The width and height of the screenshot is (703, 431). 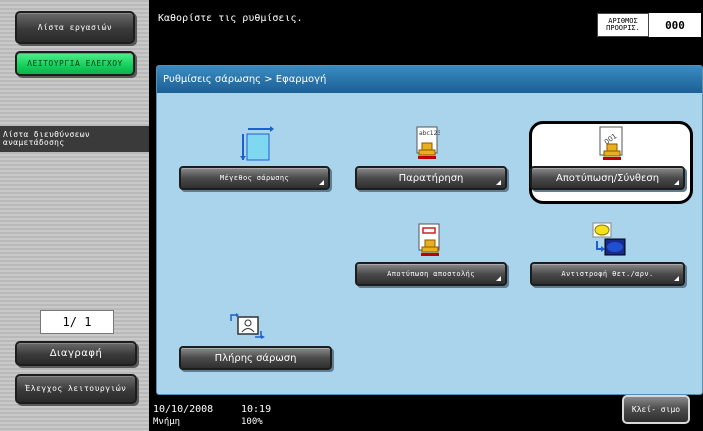 I want to click on full-scan-button: Πλήρης σάρωση, so click(x=255, y=358).